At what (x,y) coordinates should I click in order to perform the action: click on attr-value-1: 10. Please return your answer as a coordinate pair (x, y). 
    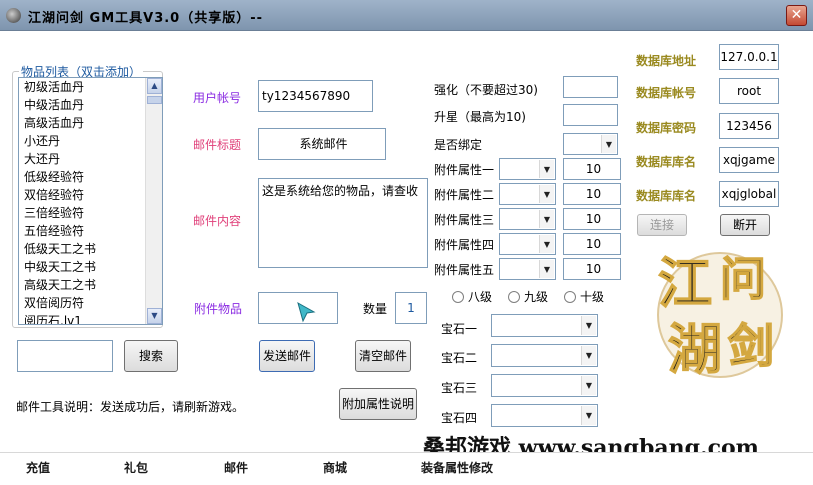
    Looking at the image, I should click on (592, 169).